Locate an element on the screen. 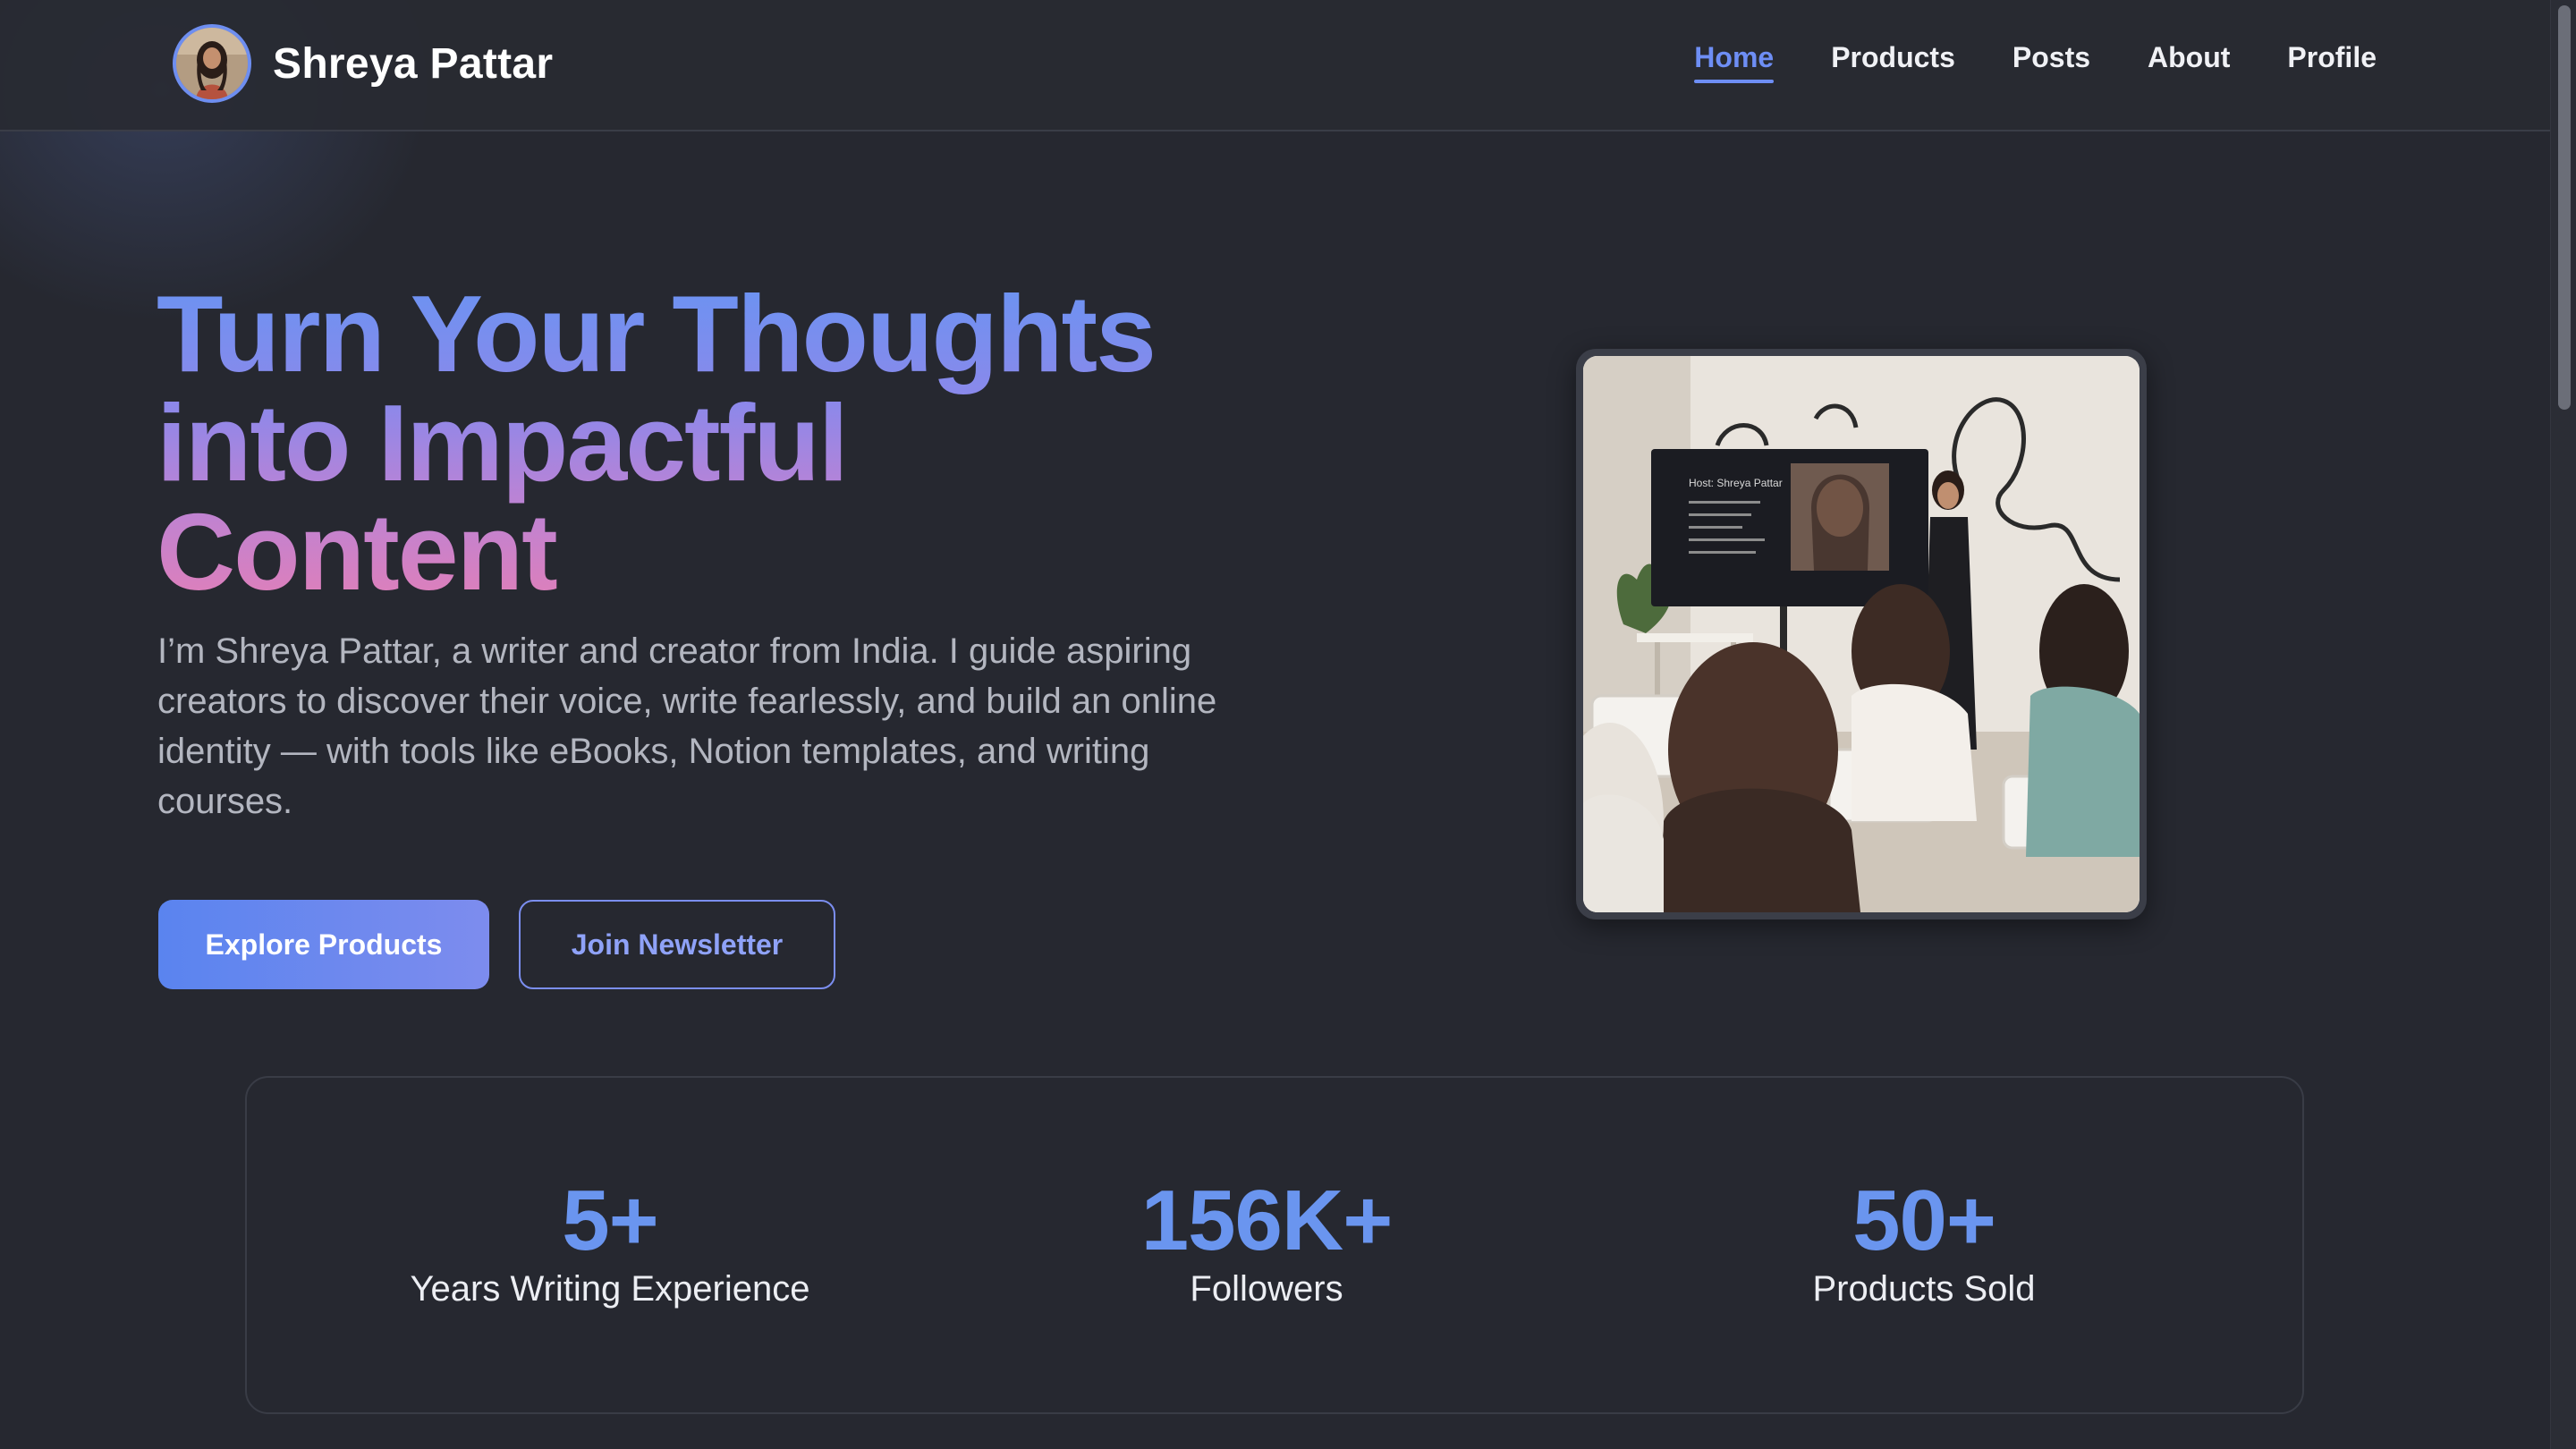 The image size is (2576, 1449). workshop-photo: Host: Shreya Pattar is located at coordinates (1861, 634).